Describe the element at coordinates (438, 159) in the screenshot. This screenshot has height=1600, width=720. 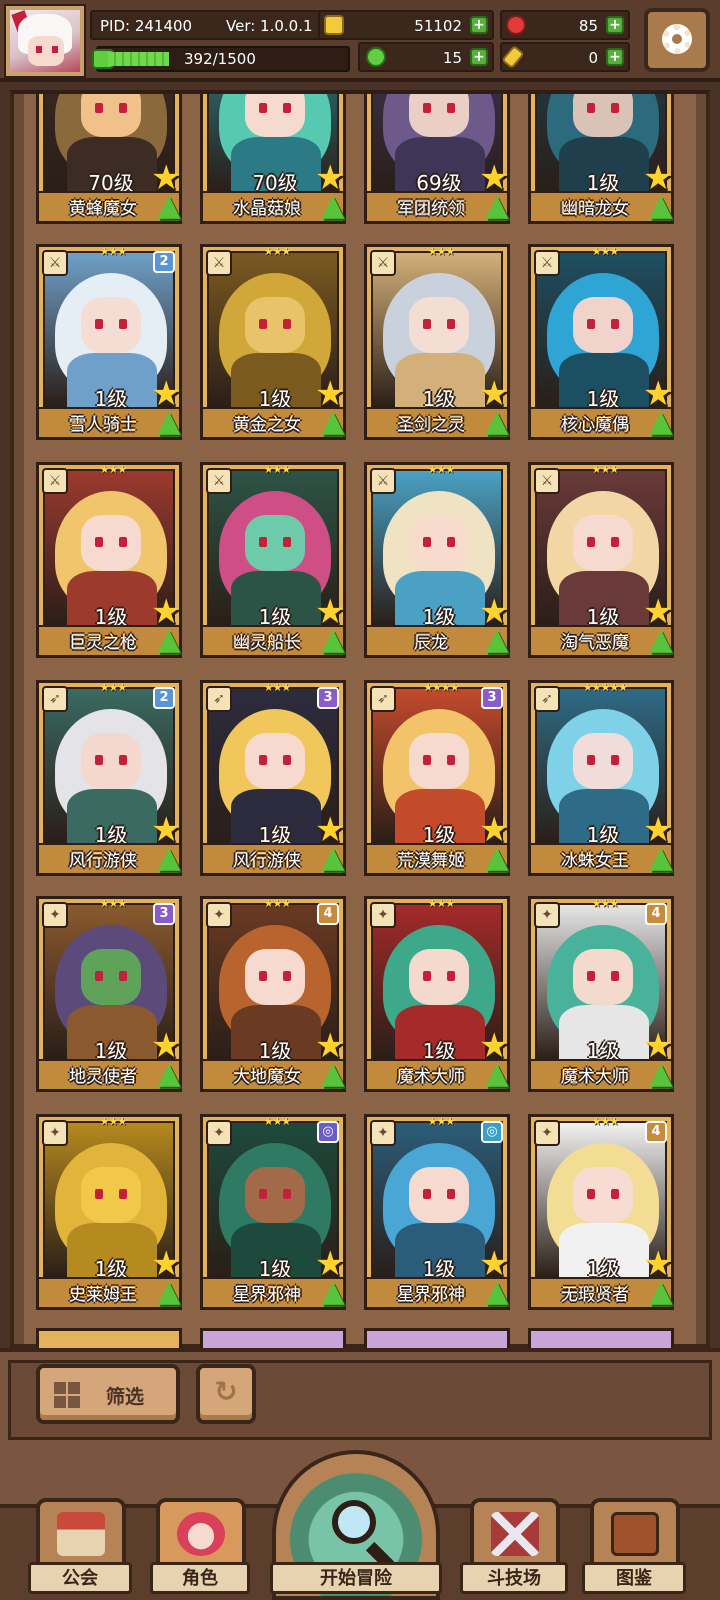
I see `character-card: 69级 军团统领 ★ ▲` at that location.